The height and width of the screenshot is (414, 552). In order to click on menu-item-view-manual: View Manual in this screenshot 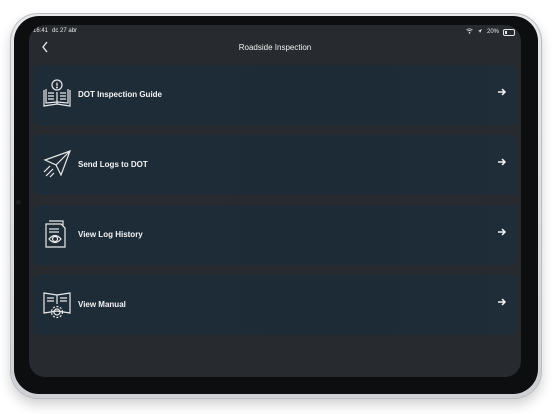, I will do `click(275, 305)`.